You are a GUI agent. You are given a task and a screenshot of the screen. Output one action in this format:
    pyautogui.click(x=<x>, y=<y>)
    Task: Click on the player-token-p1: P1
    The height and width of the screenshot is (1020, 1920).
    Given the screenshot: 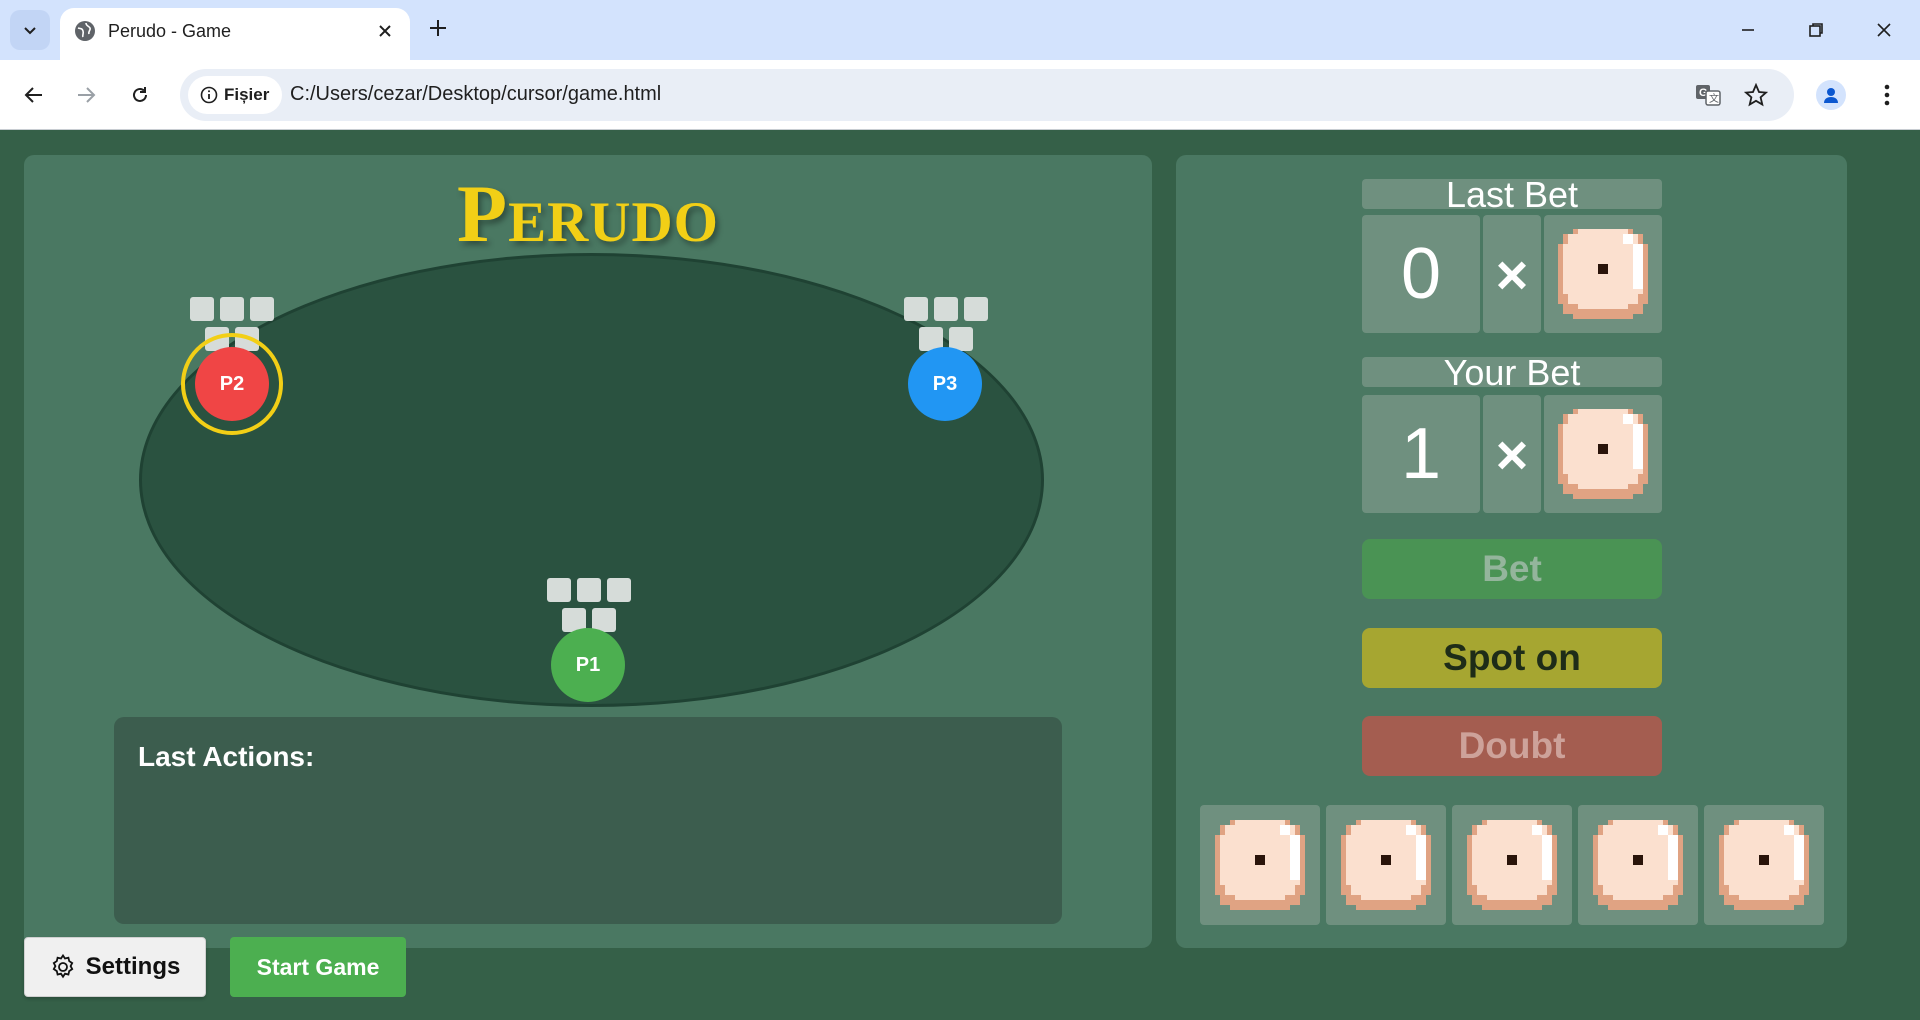 What is the action you would take?
    pyautogui.click(x=588, y=665)
    